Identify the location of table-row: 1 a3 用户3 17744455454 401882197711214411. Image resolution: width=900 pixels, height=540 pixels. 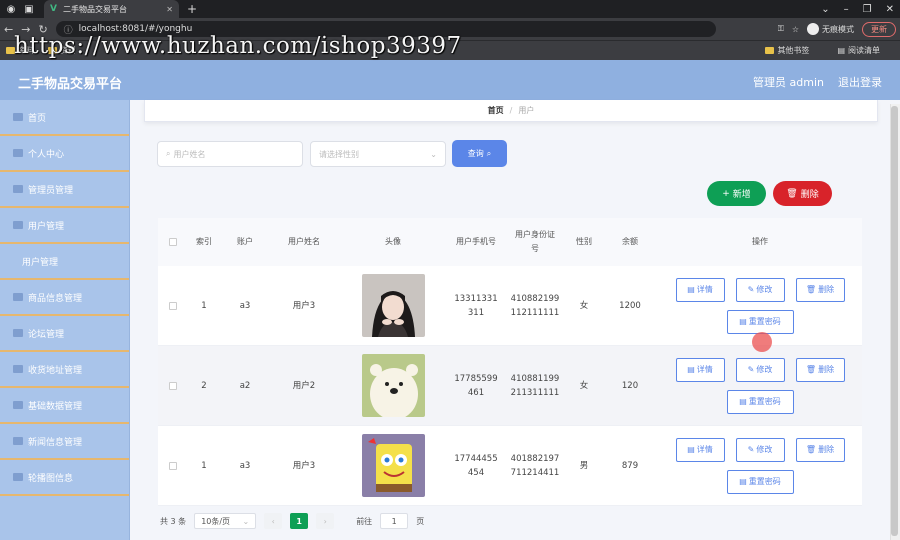
(510, 466).